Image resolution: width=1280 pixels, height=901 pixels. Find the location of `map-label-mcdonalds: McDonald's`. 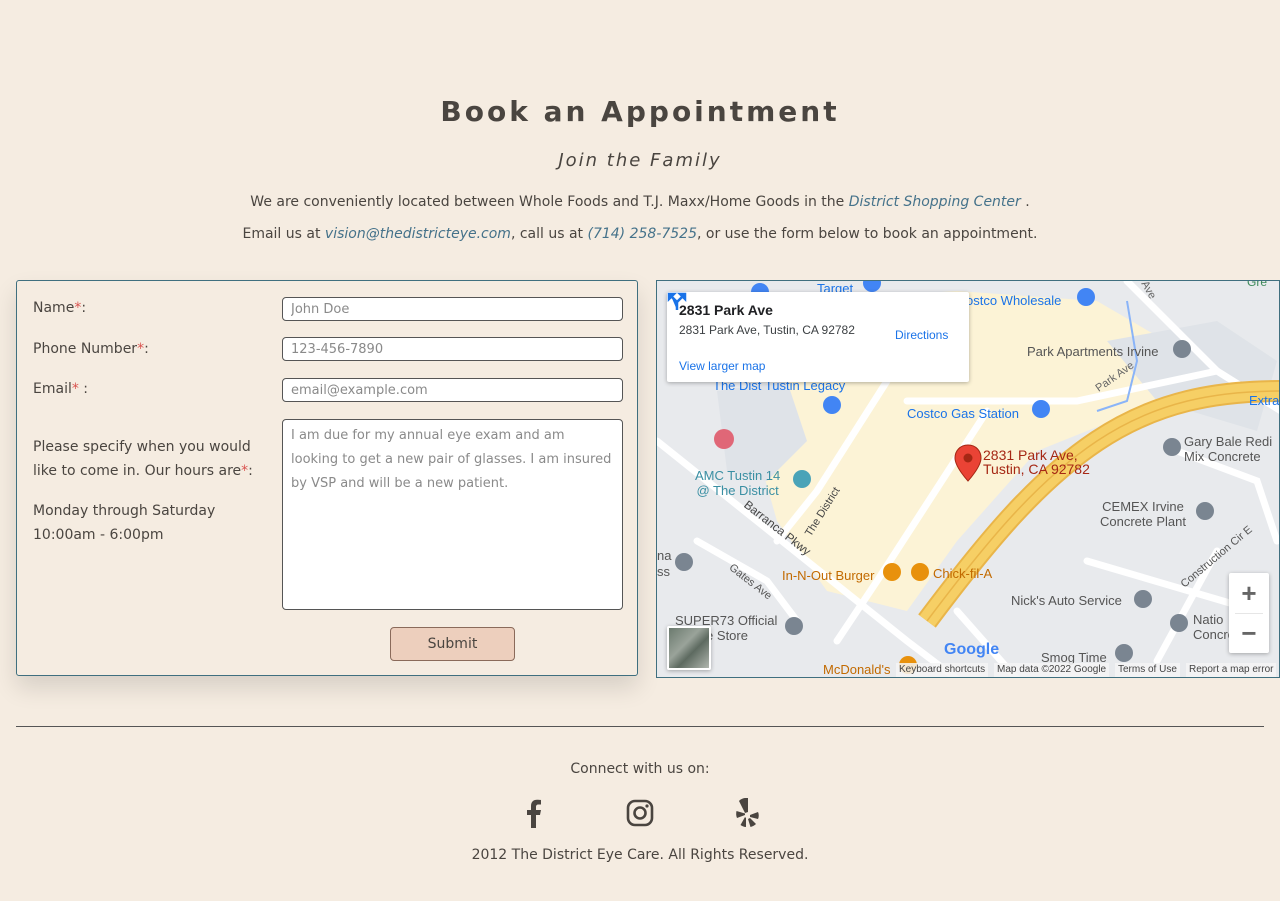

map-label-mcdonalds: McDonald's is located at coordinates (857, 669).